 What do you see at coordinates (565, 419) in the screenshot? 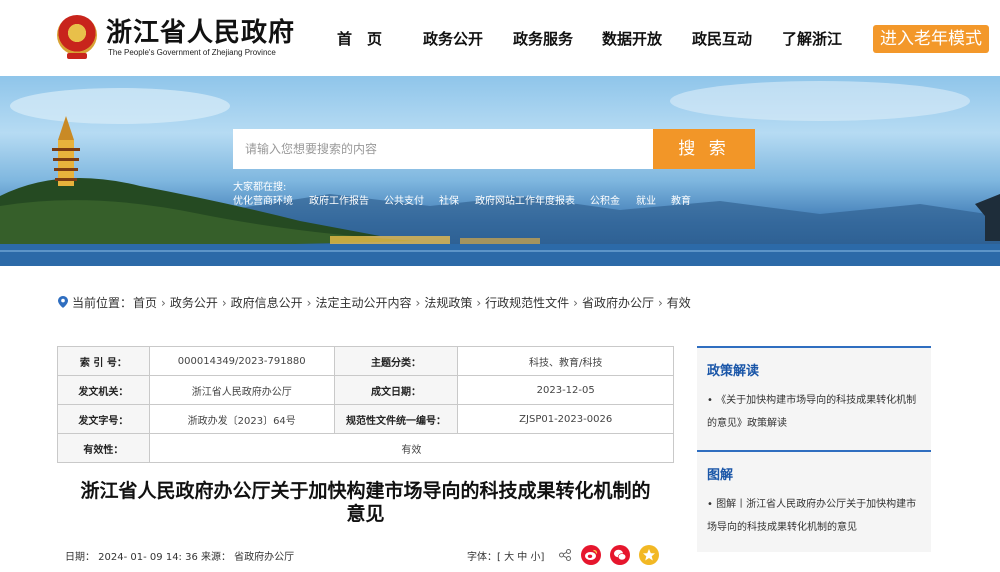
I see `unified-number-value: ZJSP01-2023-0026` at bounding box center [565, 419].